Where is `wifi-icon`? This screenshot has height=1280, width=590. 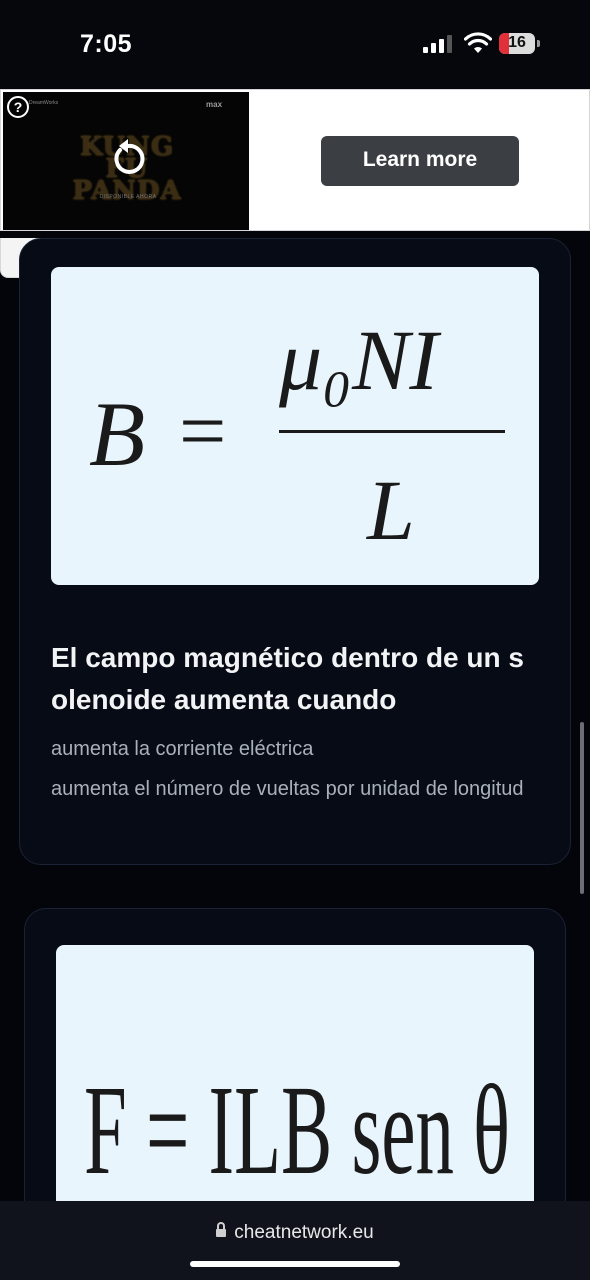 wifi-icon is located at coordinates (478, 42).